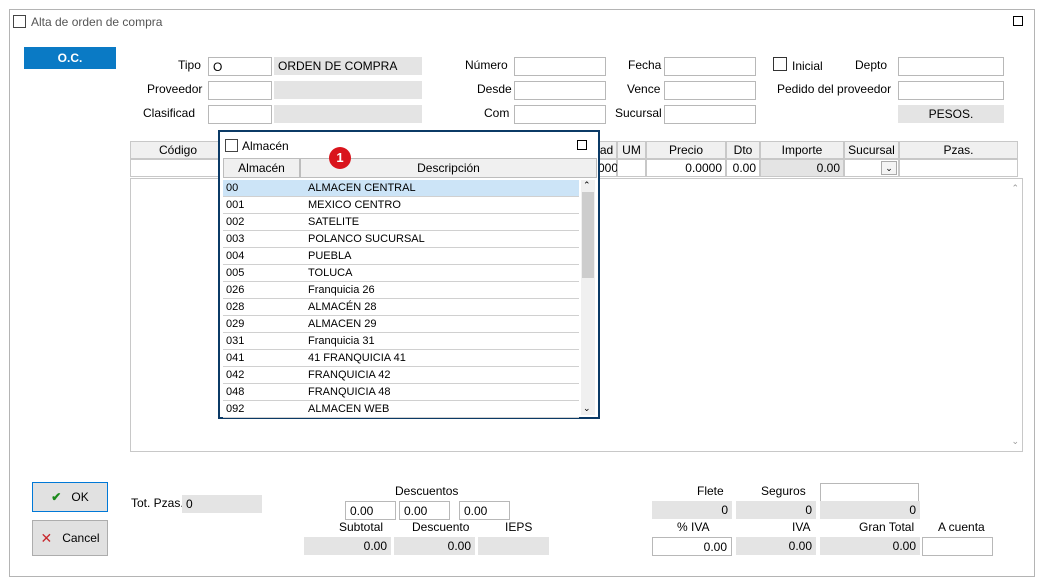 This screenshot has height=585, width=1041. What do you see at coordinates (357, 358) in the screenshot?
I see `almacen-description: 41 FRANQUICIA 41` at bounding box center [357, 358].